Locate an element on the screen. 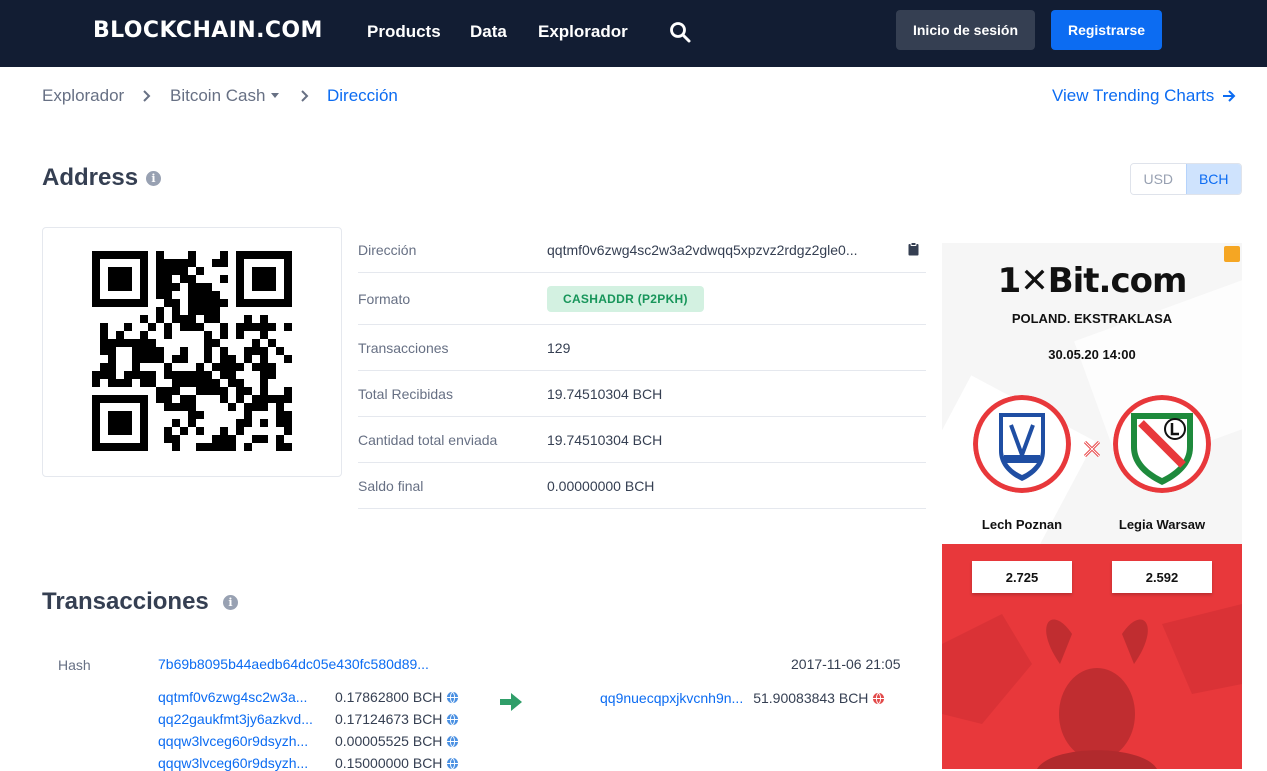  copy-icon is located at coordinates (913, 249).